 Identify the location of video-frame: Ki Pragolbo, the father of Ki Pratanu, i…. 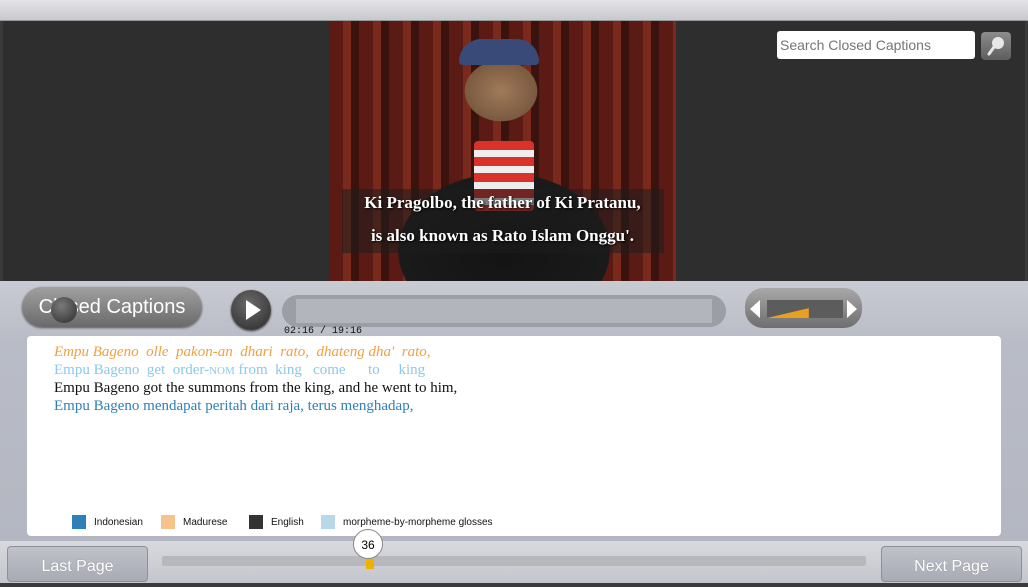
(502, 151).